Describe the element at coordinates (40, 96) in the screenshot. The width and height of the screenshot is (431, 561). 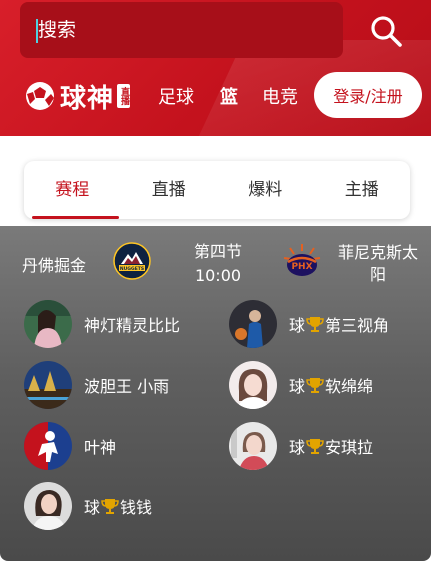
I see `soccer-ball-logo-icon` at that location.